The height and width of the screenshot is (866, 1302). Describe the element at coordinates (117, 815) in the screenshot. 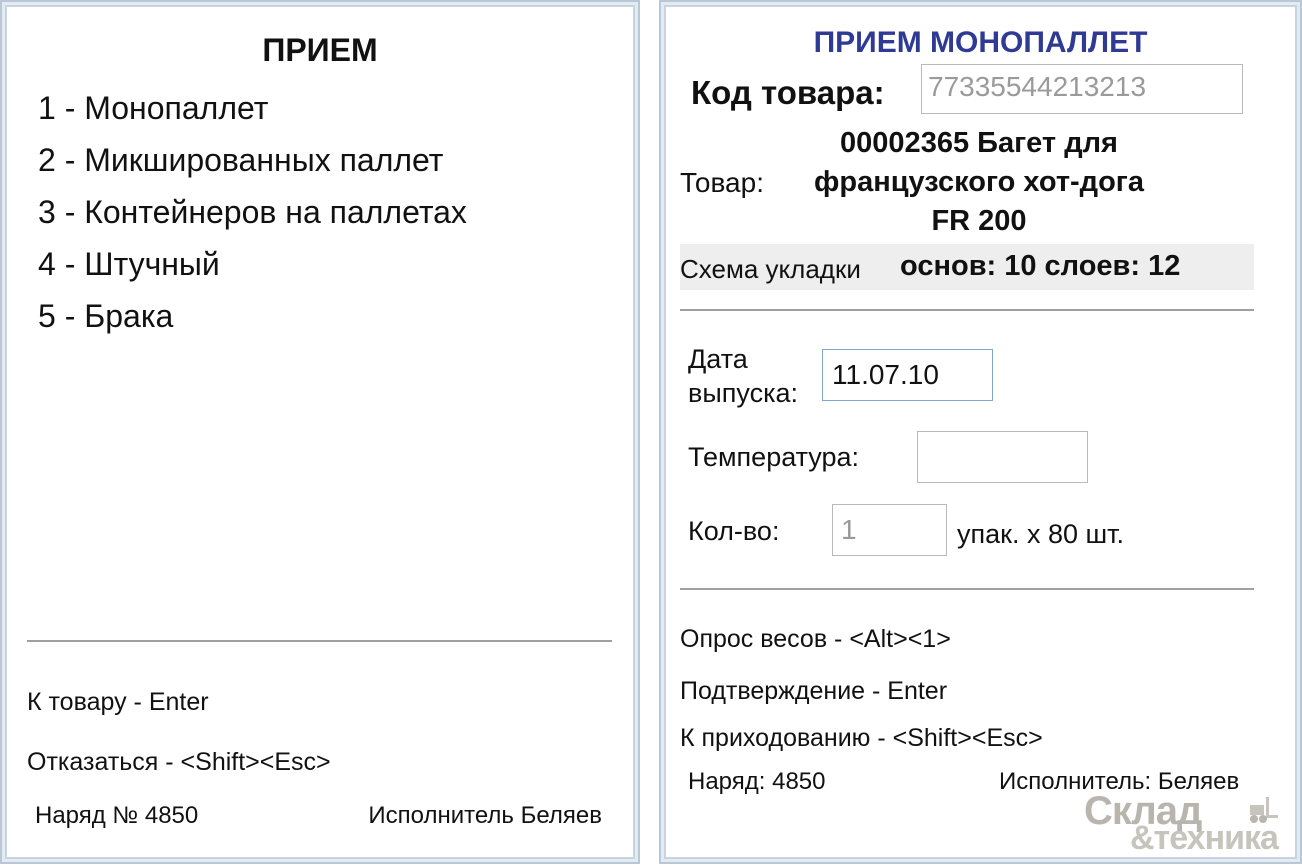

I see `order-number: Наряд № 4850` at that location.